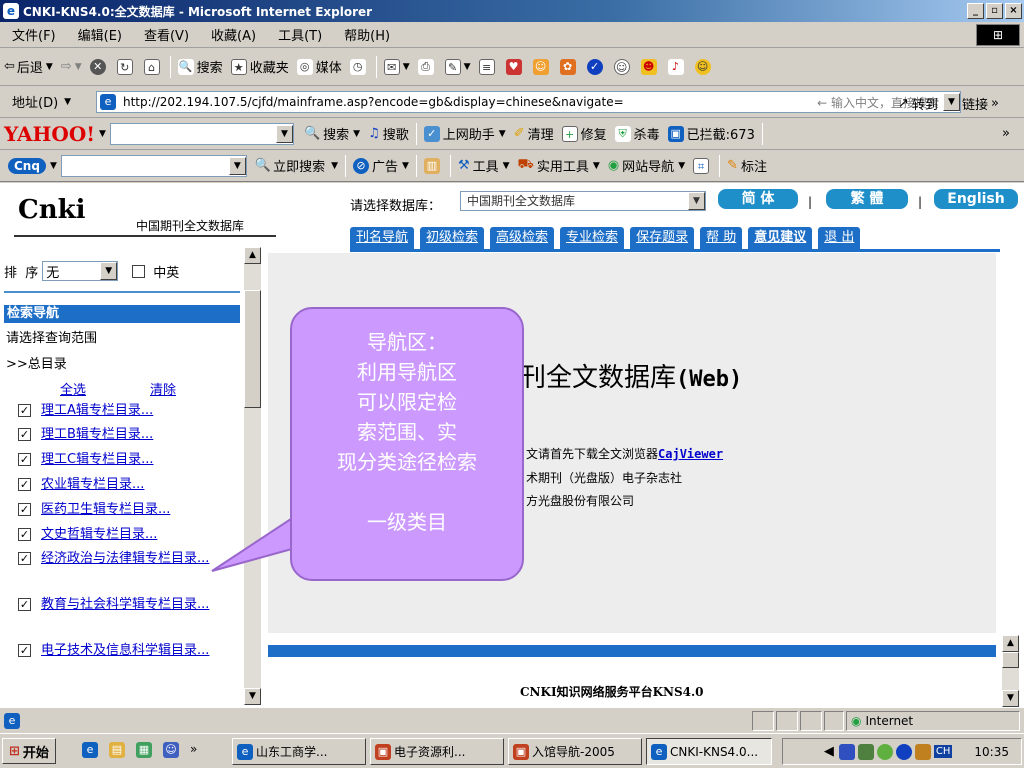  What do you see at coordinates (366, 34) in the screenshot?
I see `menu-help: 帮助(H)` at bounding box center [366, 34].